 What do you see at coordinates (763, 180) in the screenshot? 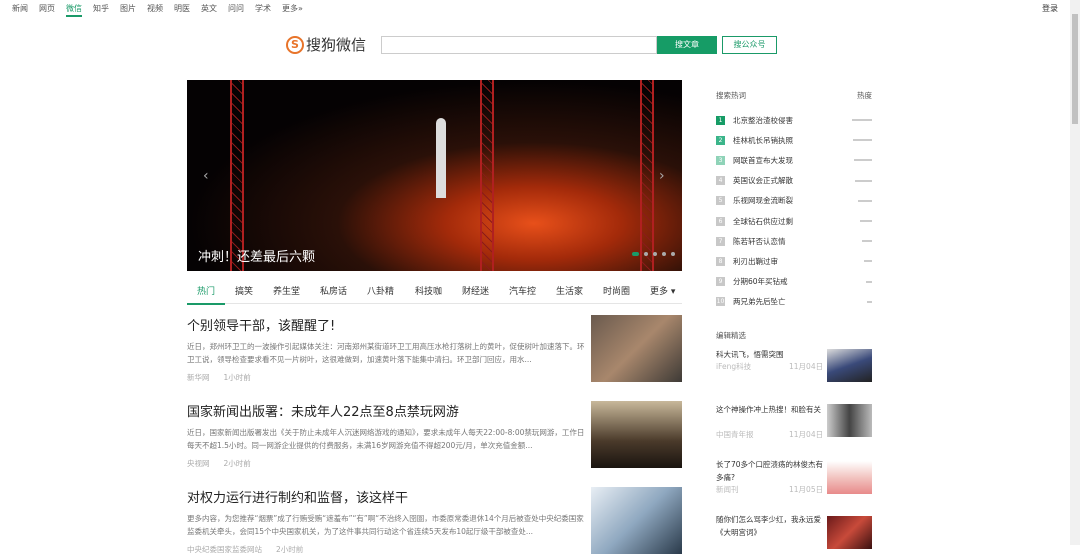
I see `hot-search-label: 英国议会正式解散` at bounding box center [763, 180].